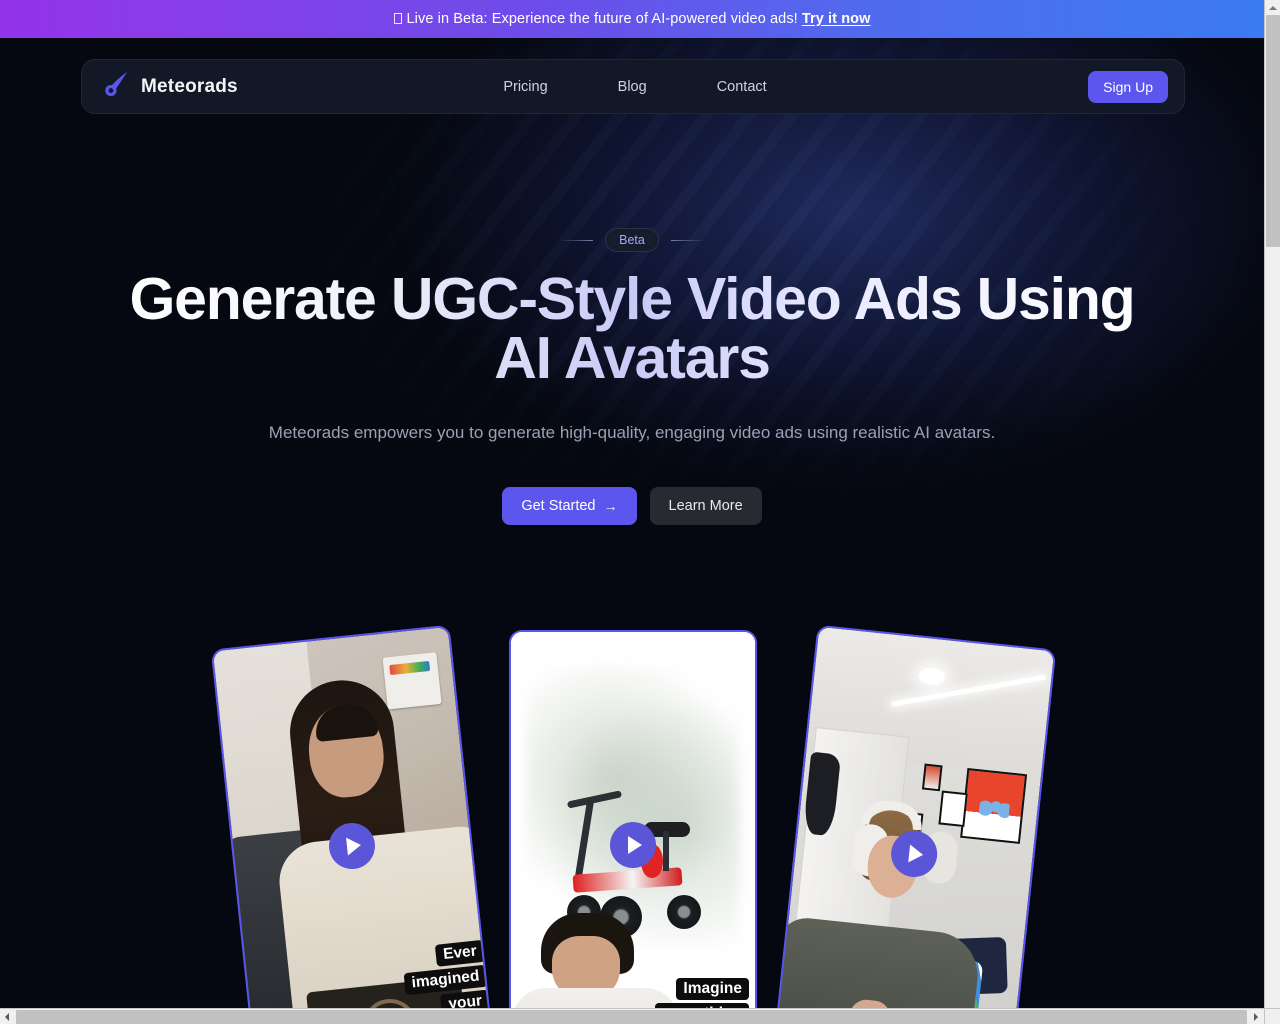 This screenshot has width=1280, height=1024. Describe the element at coordinates (445, 973) in the screenshot. I see `video-caption-left: Ever imagined your bathroom` at that location.